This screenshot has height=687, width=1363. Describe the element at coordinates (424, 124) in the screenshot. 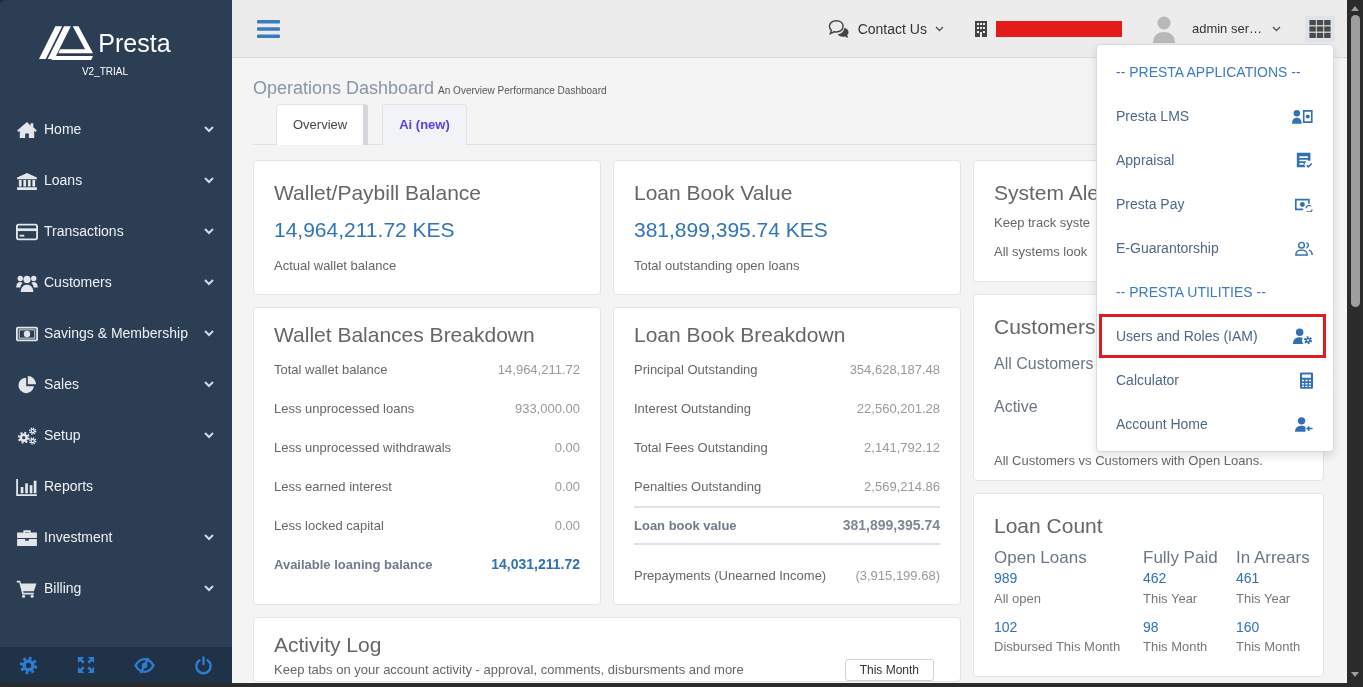

I see `tab: Ai (new)` at that location.